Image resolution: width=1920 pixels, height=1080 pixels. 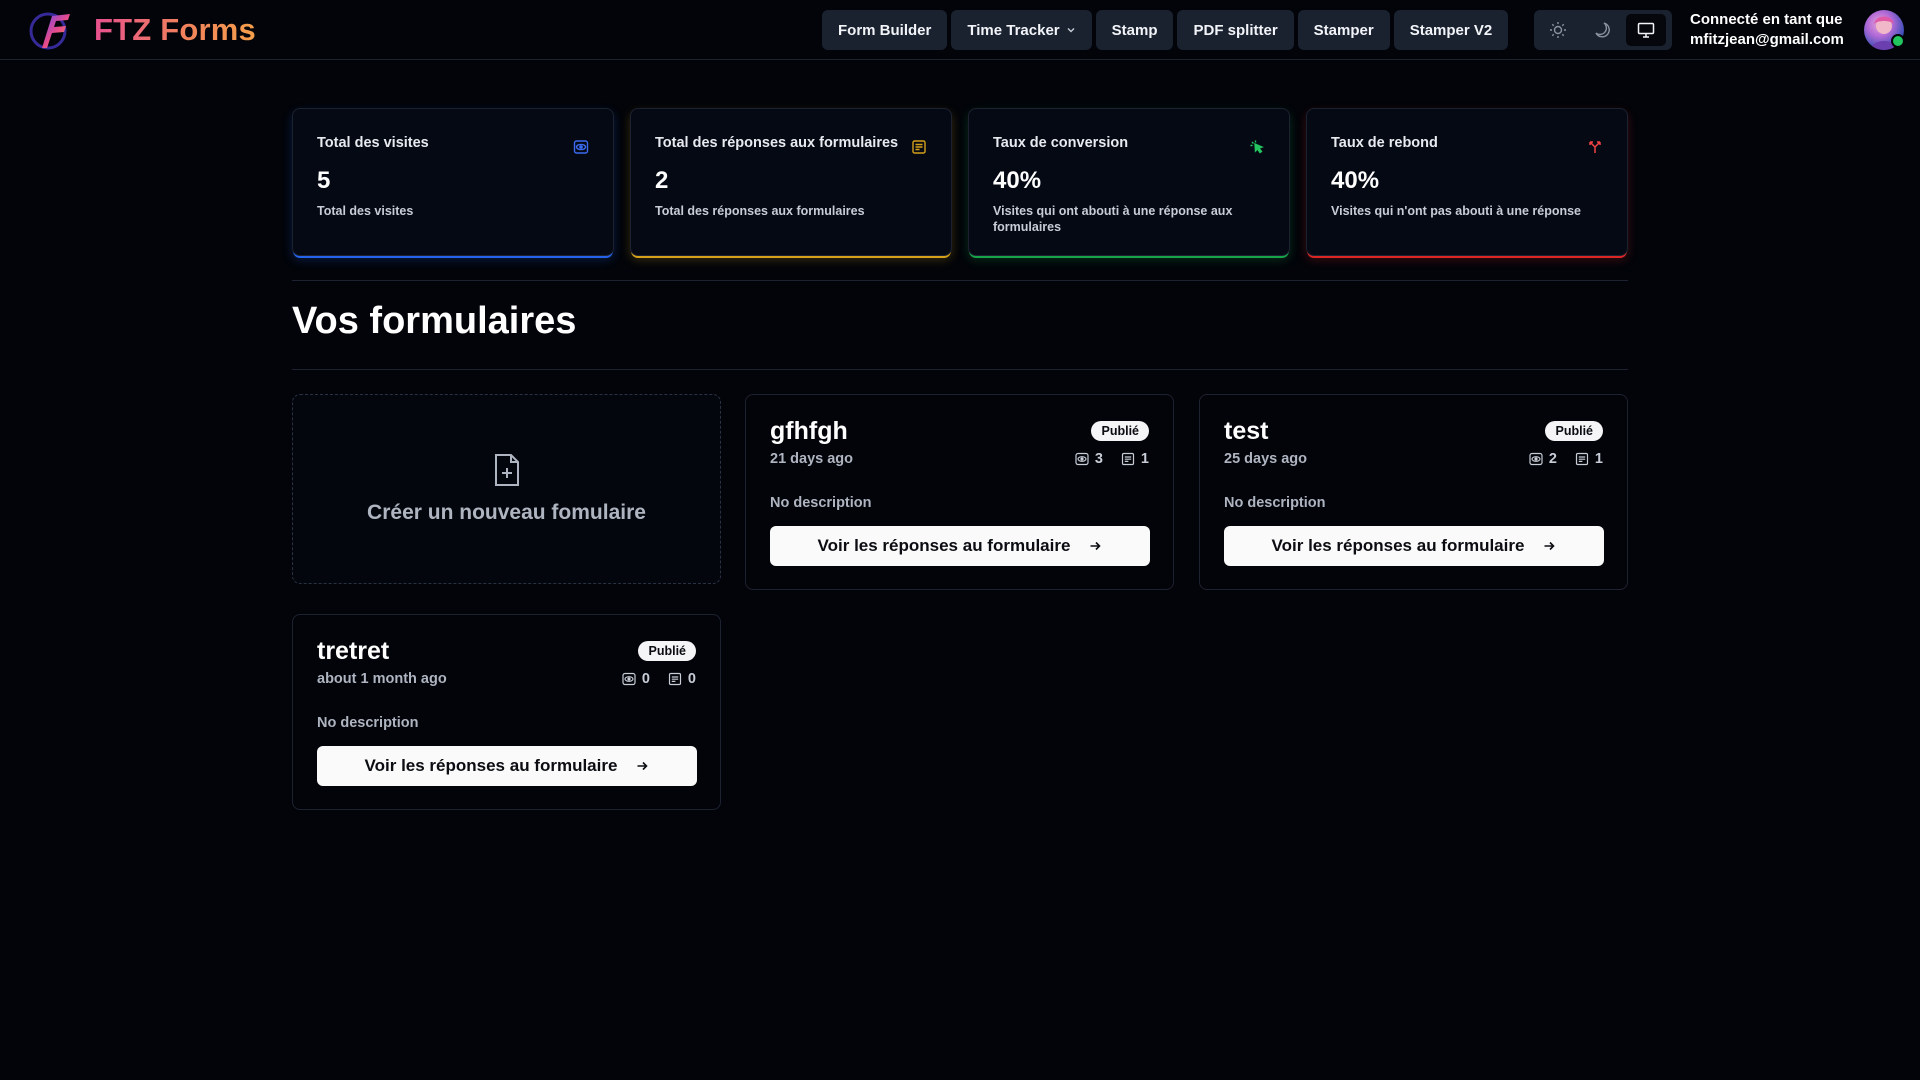 I want to click on create-form-label: Créer un nouveau fomulaire, so click(x=506, y=512).